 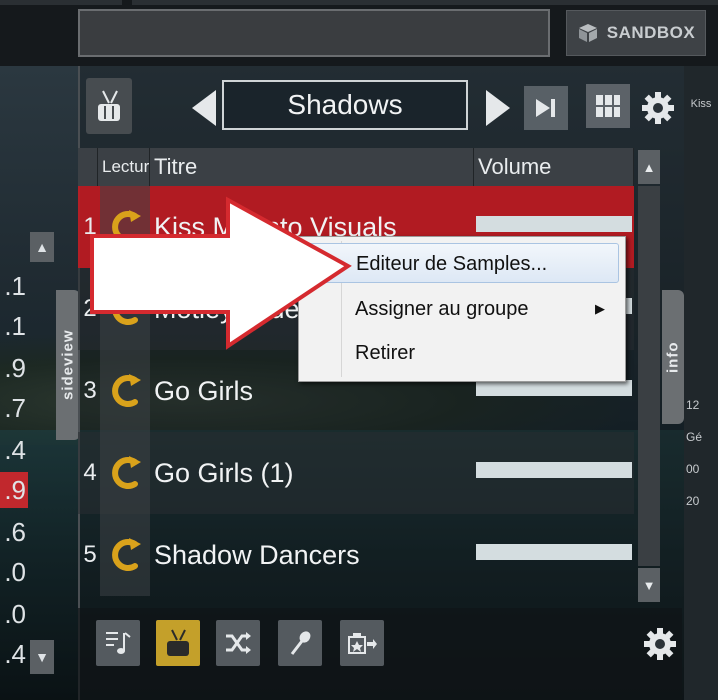 I want to click on row-number: 4, so click(x=90, y=472).